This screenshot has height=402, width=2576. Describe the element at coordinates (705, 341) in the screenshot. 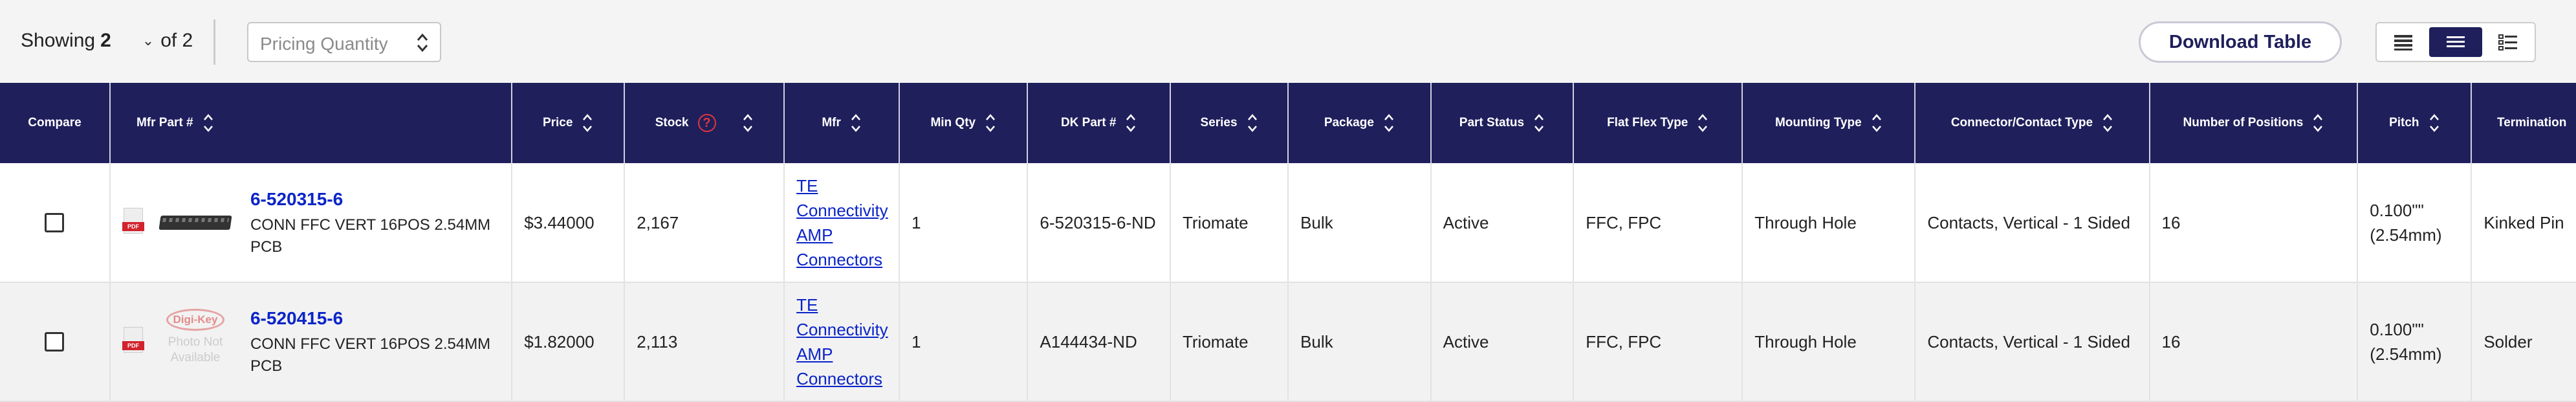

I see `stock-cell: 2,113` at that location.